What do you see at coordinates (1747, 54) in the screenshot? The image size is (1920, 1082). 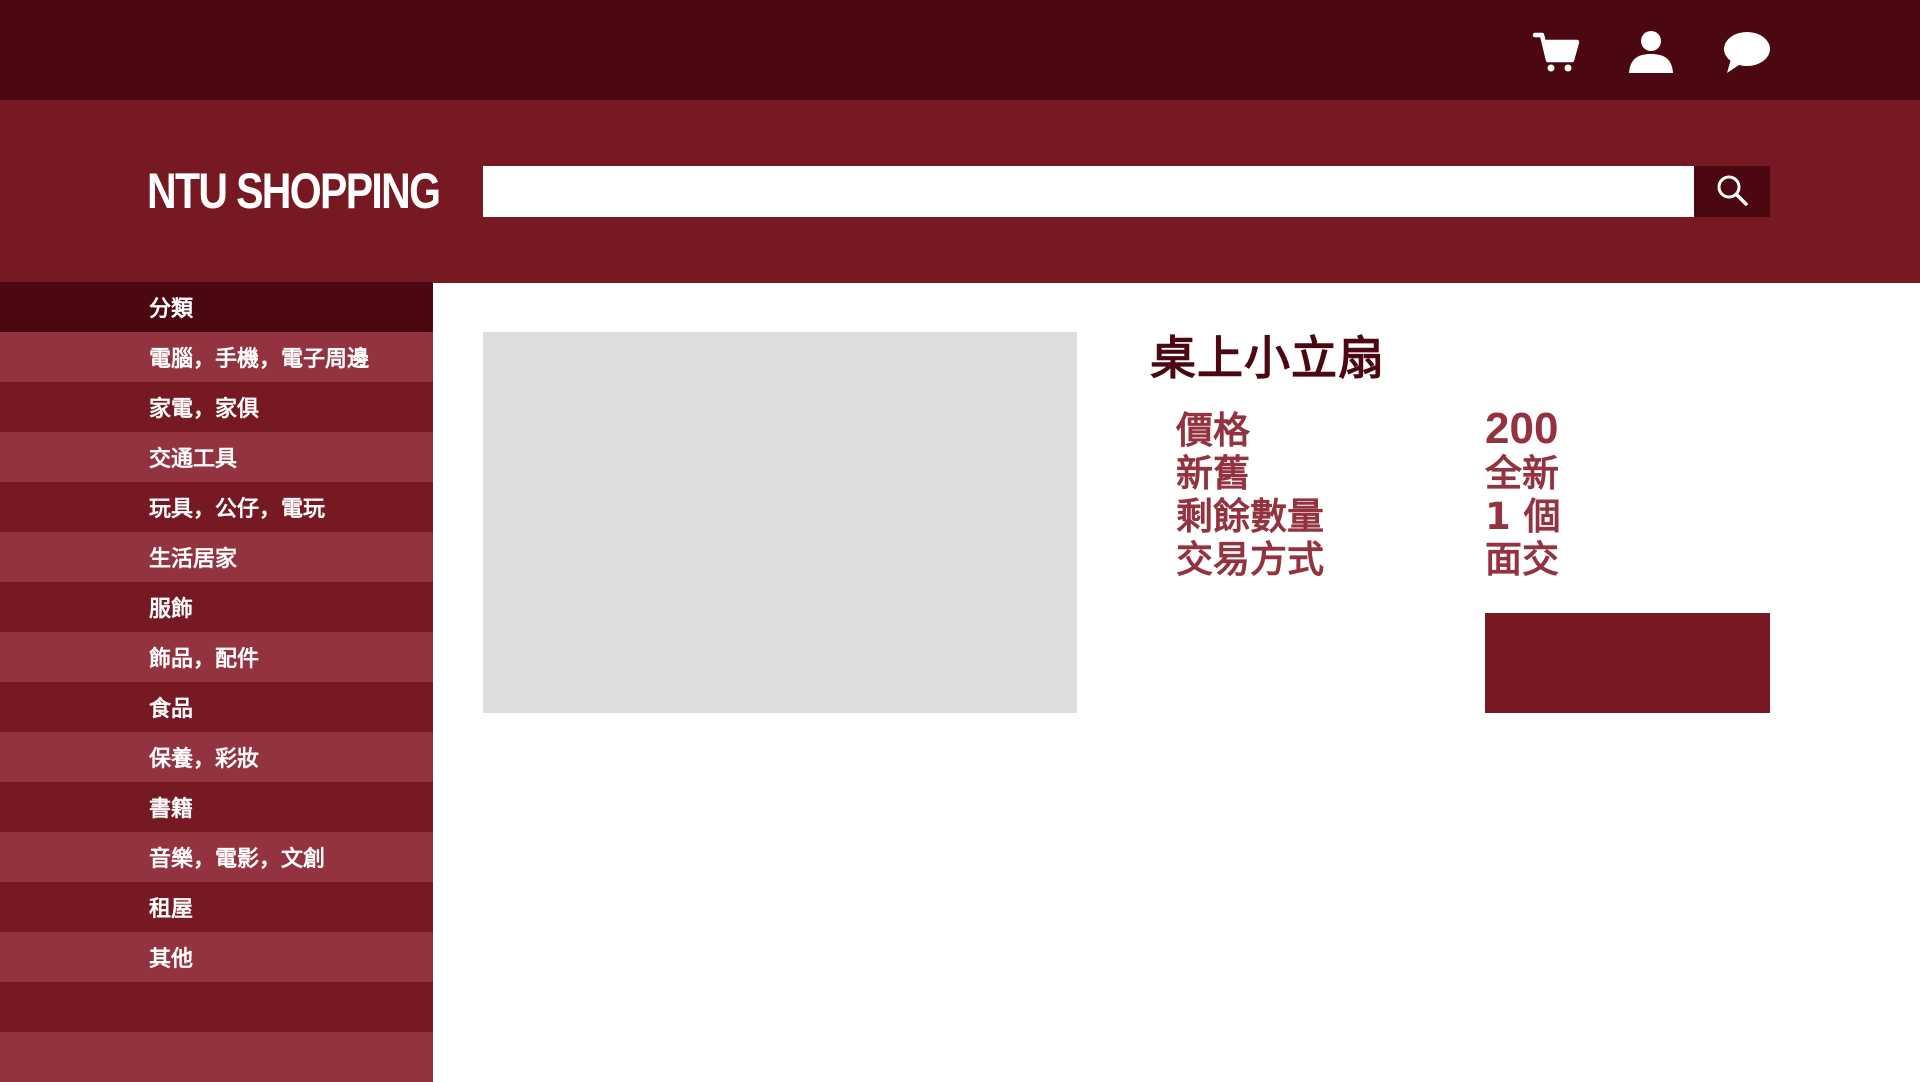 I see `chat-icon` at bounding box center [1747, 54].